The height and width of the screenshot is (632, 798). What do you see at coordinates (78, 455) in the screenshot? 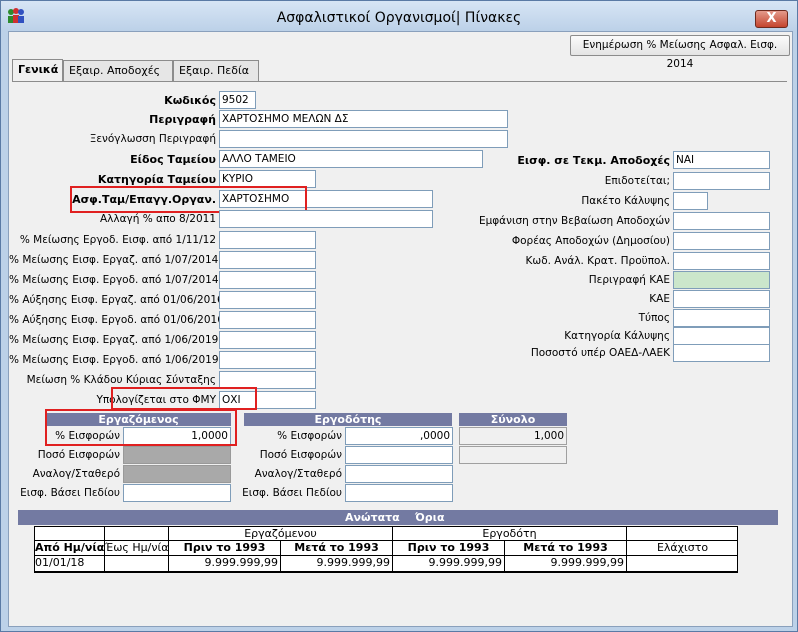
I see `employee-contrib-amount-label: Ποσό Εισφορών` at bounding box center [78, 455].